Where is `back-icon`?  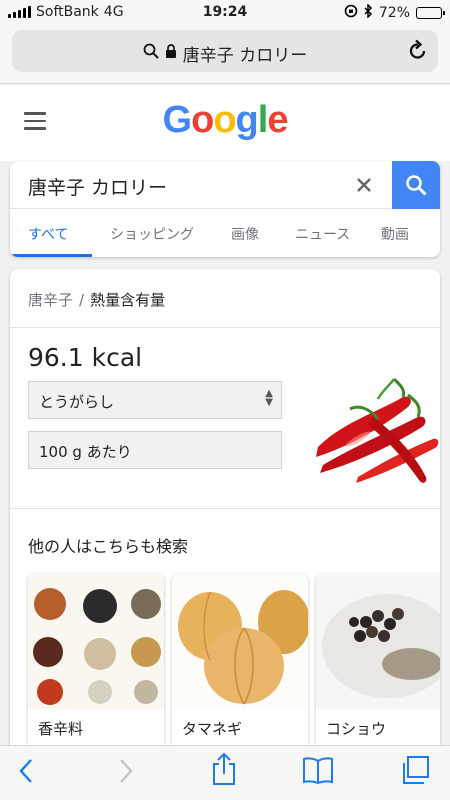
back-icon is located at coordinates (26, 773).